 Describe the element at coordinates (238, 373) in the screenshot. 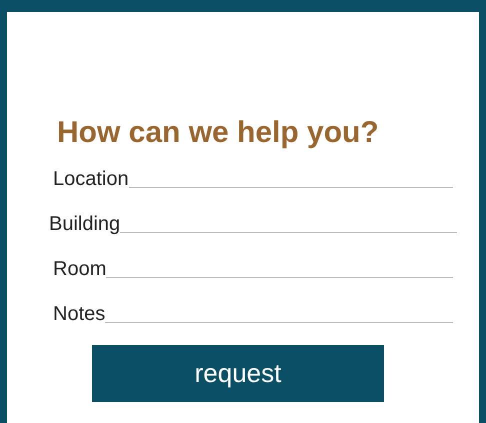

I see `request-button: request` at that location.